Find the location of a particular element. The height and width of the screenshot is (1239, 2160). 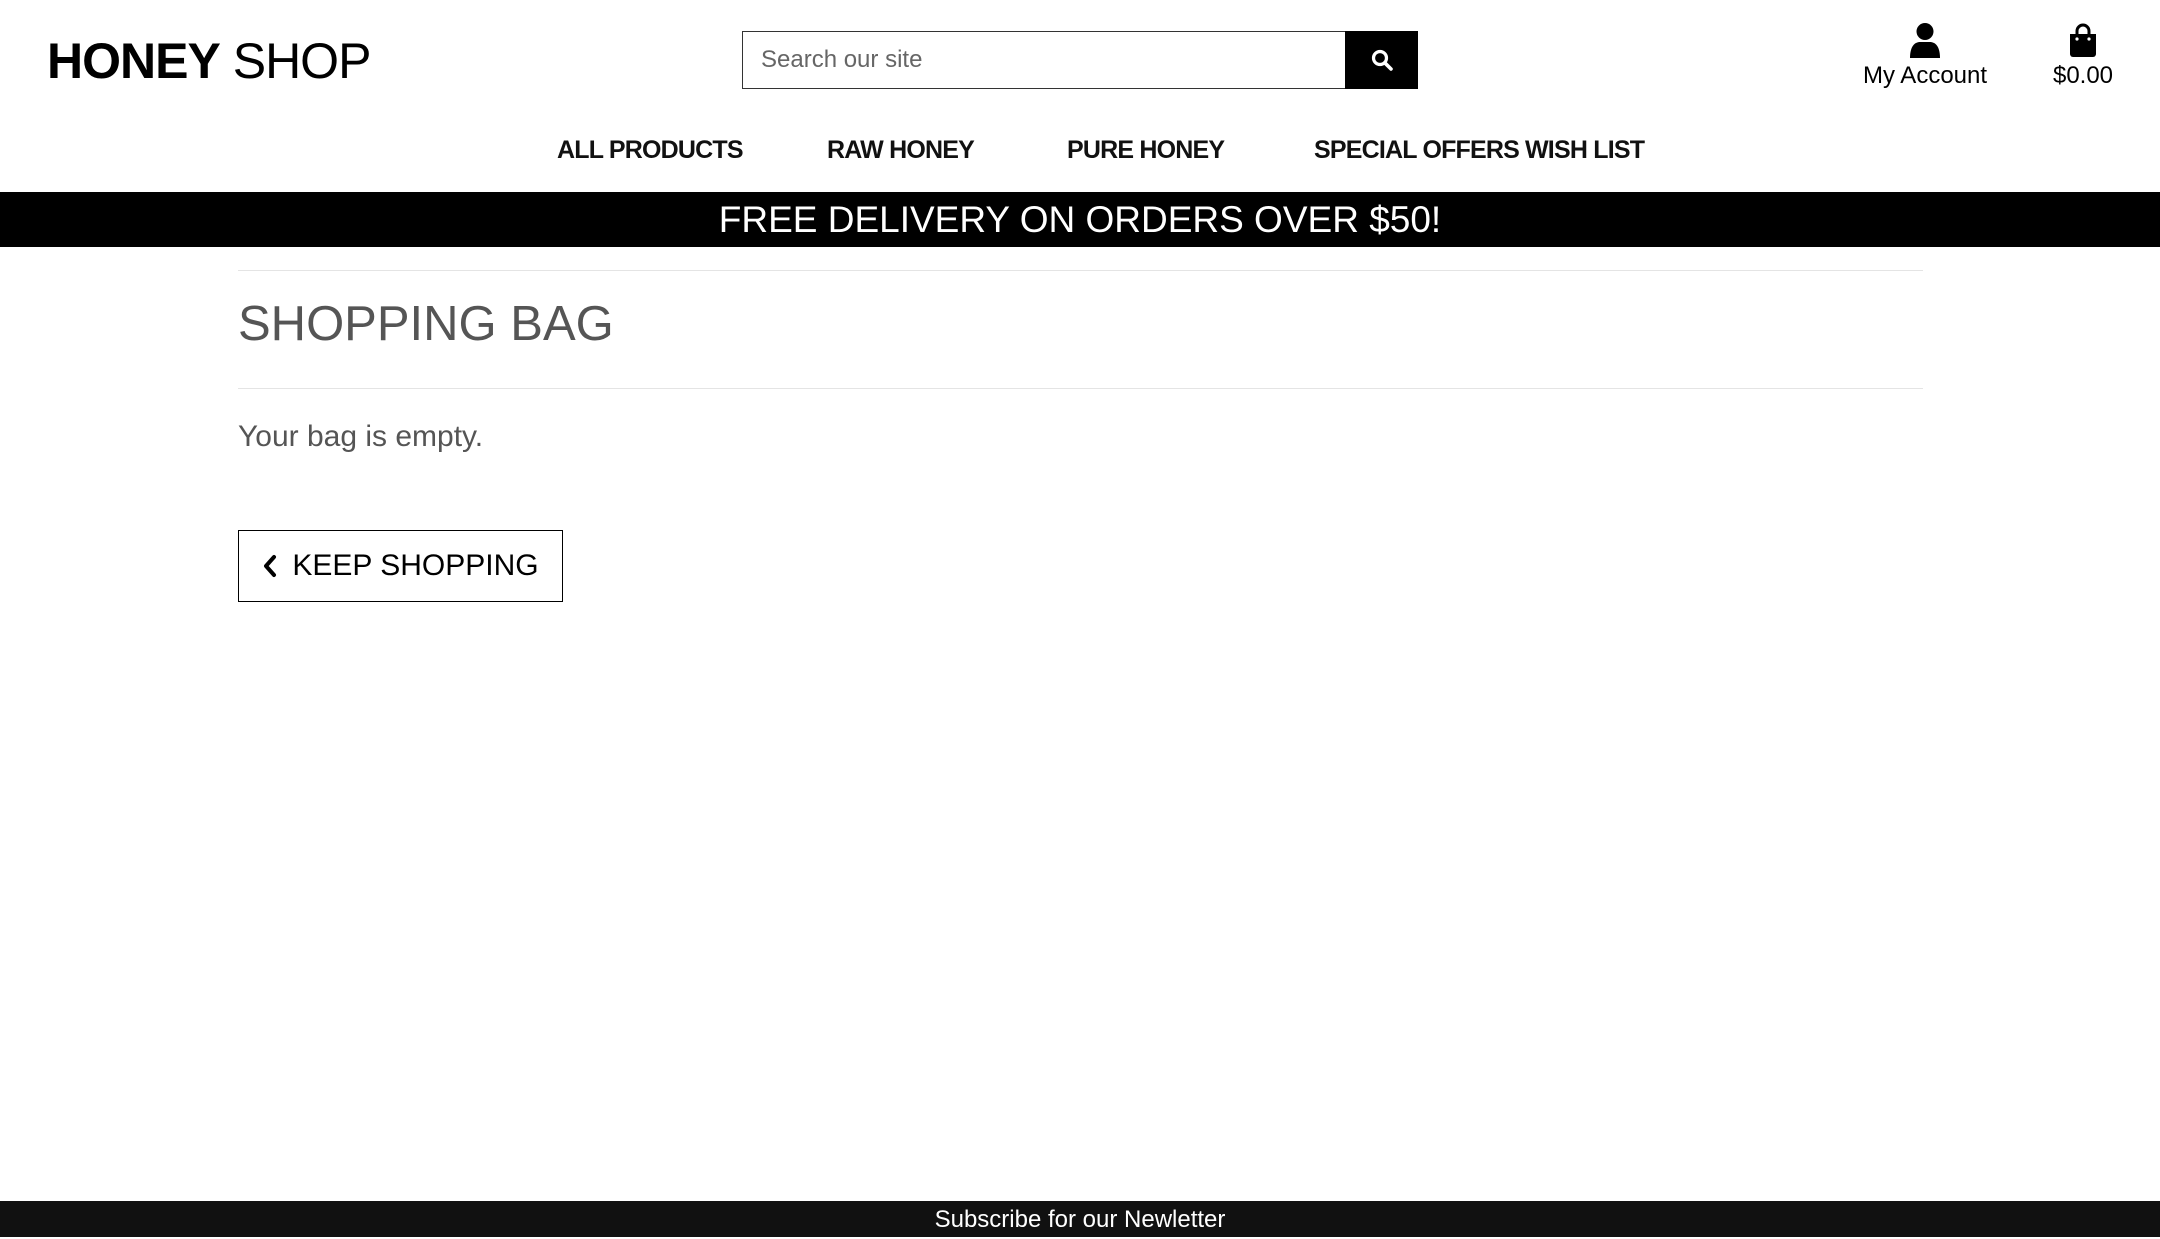

user-icon is located at coordinates (1925, 40).